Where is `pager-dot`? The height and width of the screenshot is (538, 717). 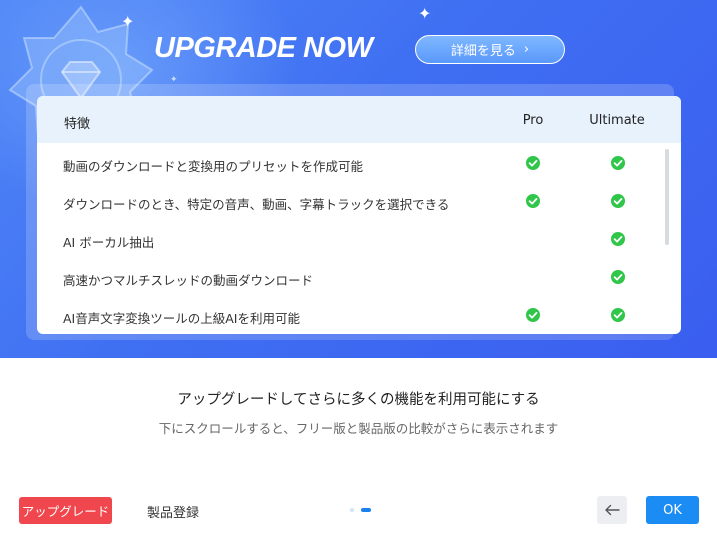
pager-dot is located at coordinates (352, 510).